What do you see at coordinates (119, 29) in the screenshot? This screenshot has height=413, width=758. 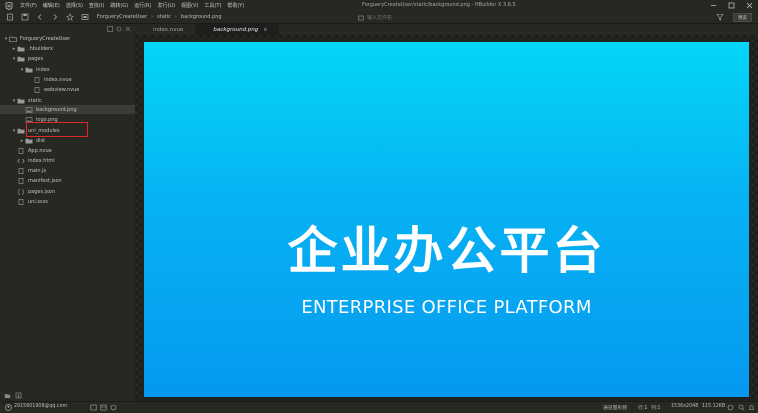 I see `refresh-icon` at bounding box center [119, 29].